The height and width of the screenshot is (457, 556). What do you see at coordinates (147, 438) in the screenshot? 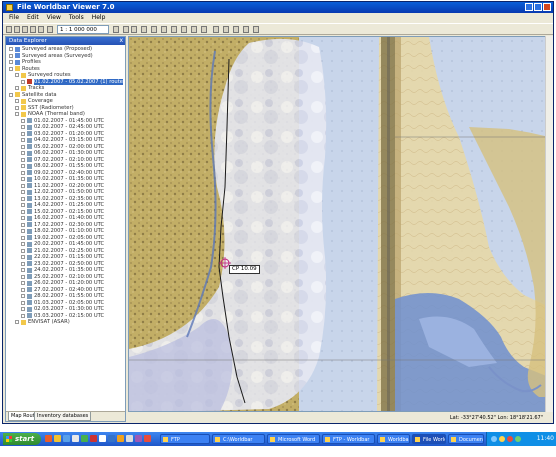
I see `quicklaunch-pdf-icon` at bounding box center [147, 438].